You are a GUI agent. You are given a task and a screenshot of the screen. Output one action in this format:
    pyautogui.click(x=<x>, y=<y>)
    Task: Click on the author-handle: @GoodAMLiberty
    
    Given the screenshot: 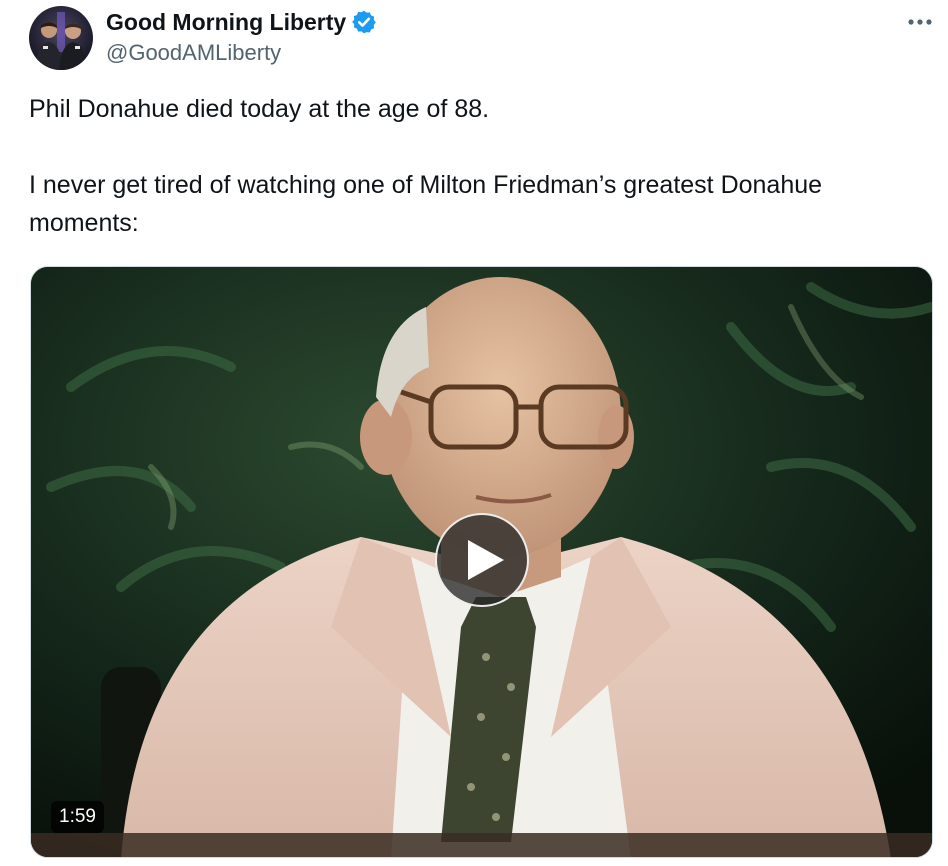 What is the action you would take?
    pyautogui.click(x=241, y=53)
    